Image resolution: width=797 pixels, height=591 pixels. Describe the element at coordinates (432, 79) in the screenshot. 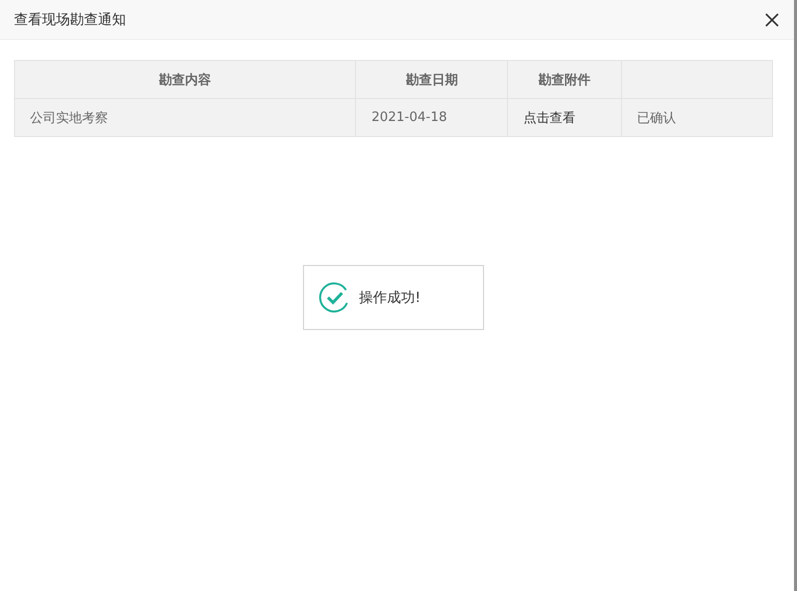

I see `column-header: 勘查日期` at that location.